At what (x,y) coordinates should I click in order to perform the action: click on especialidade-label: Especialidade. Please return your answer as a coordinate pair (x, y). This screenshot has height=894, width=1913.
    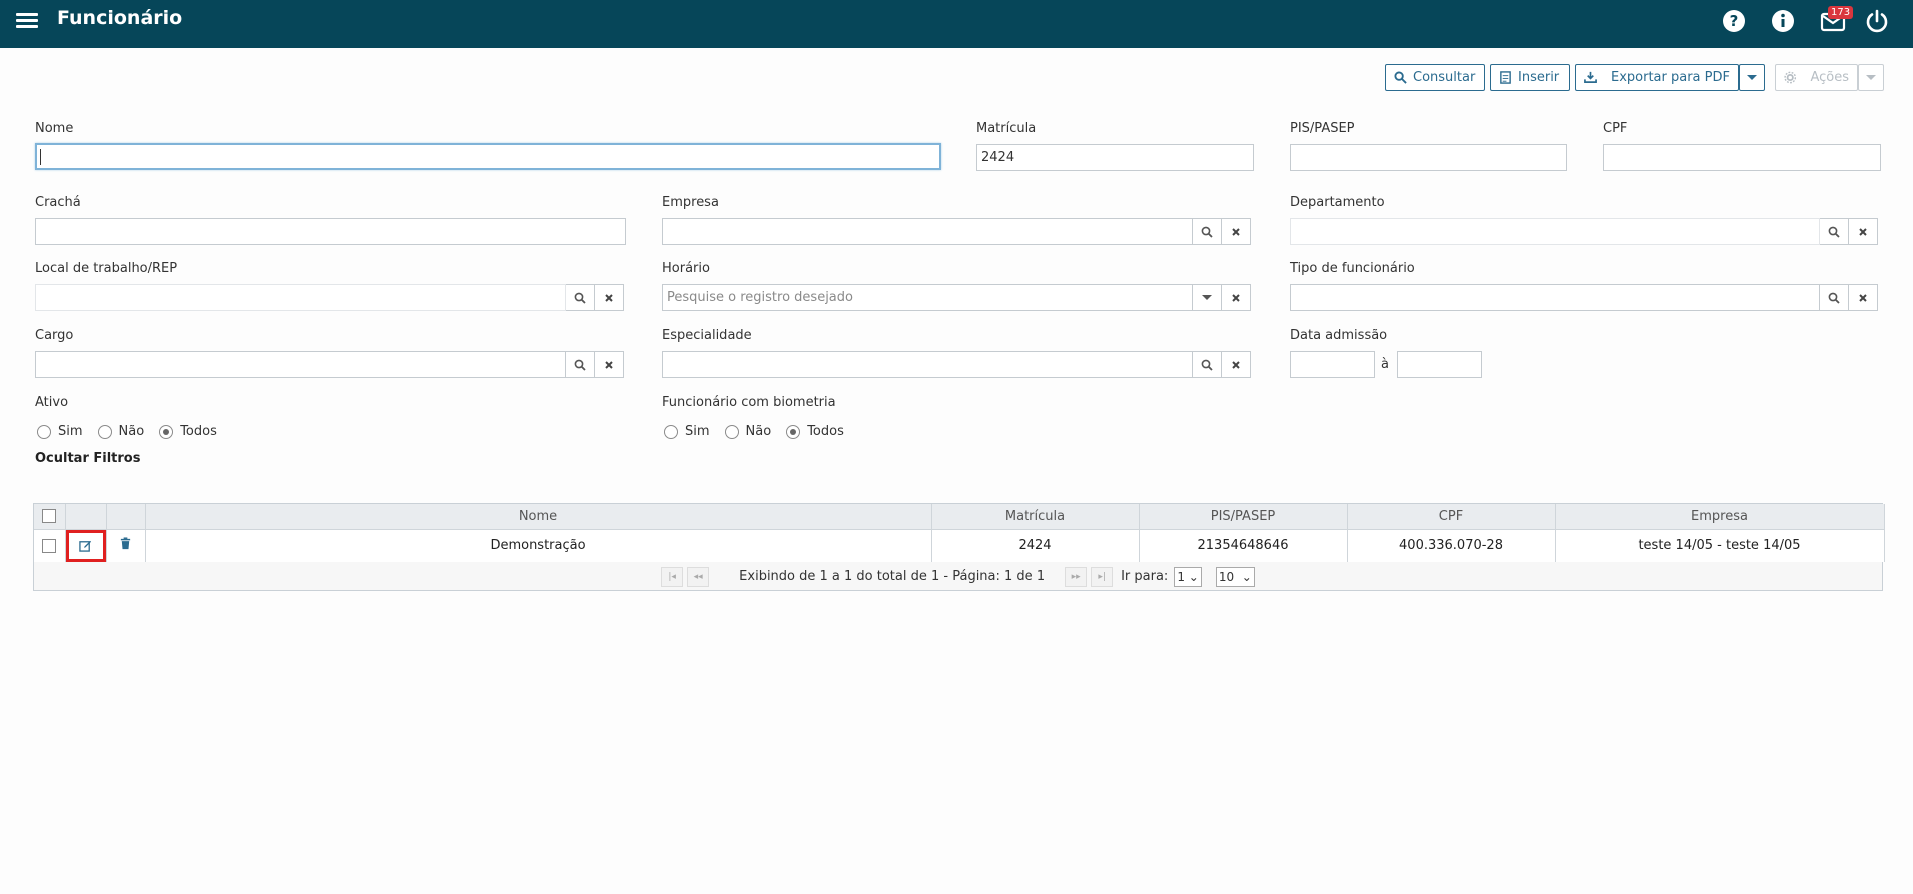
    Looking at the image, I should click on (707, 335).